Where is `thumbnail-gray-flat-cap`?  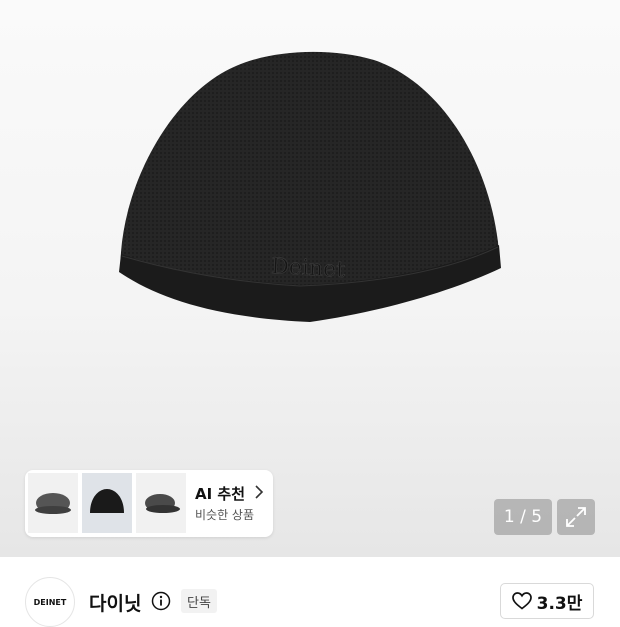 thumbnail-gray-flat-cap is located at coordinates (161, 503).